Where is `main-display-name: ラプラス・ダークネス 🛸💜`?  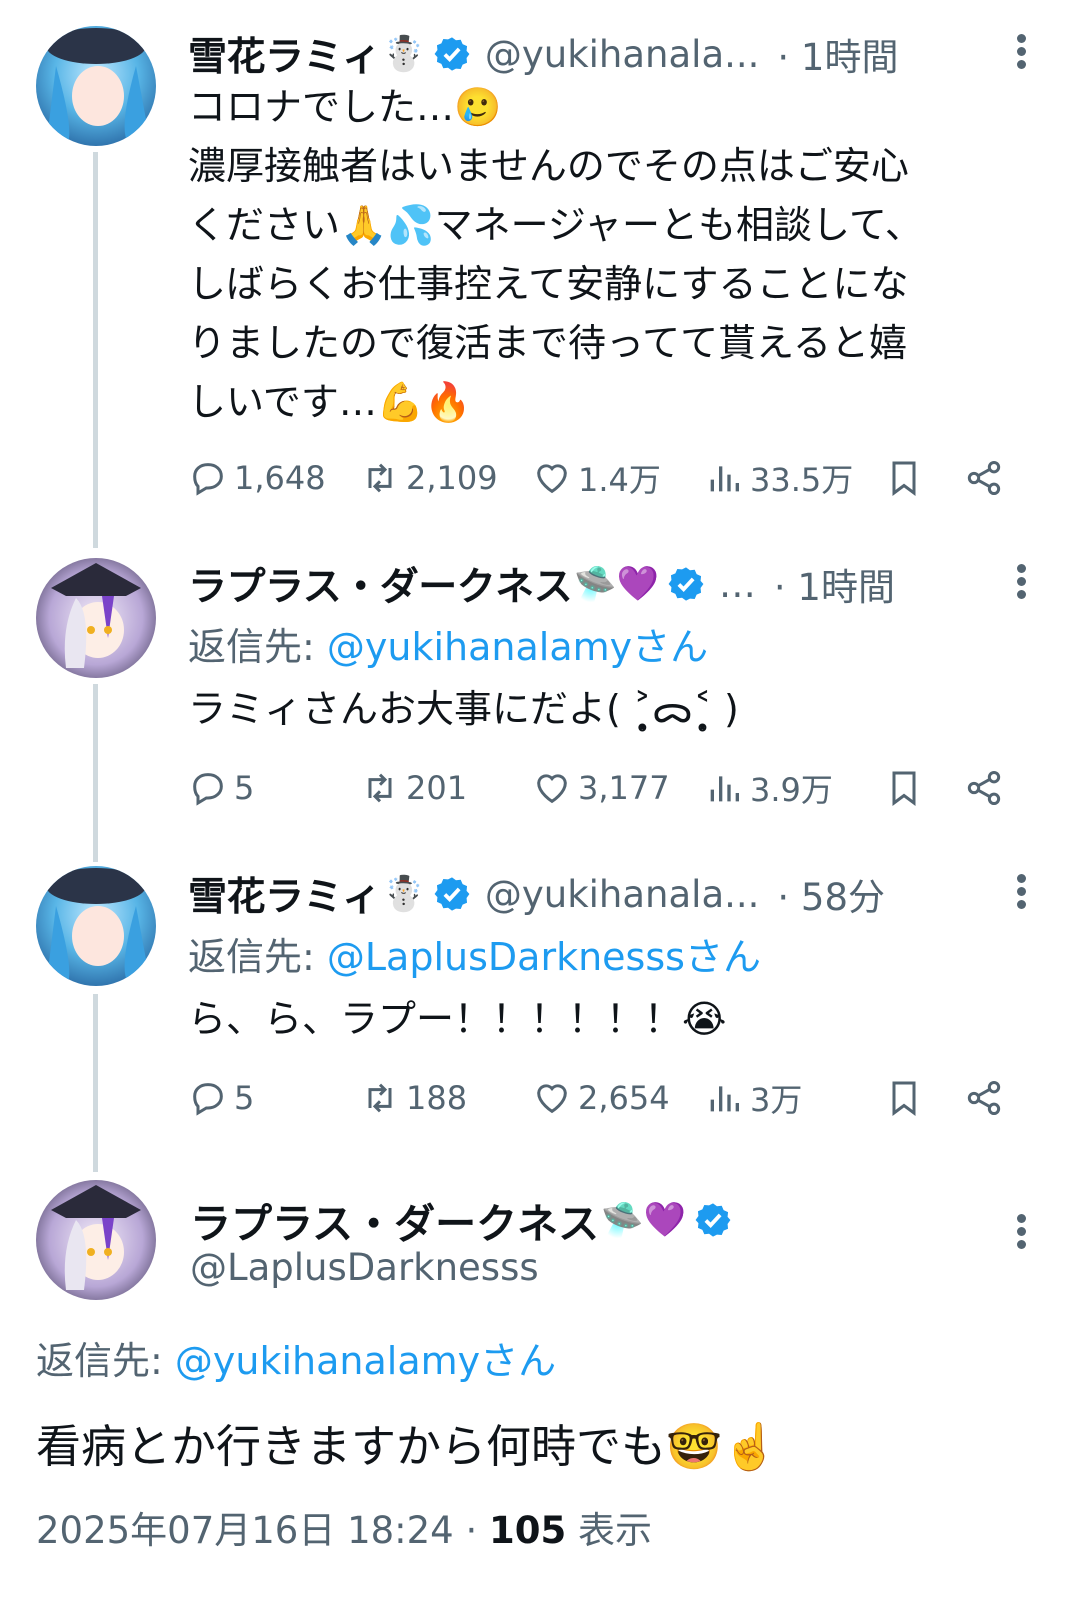 main-display-name: ラプラス・ダークネス 🛸💜 is located at coordinates (461, 1220).